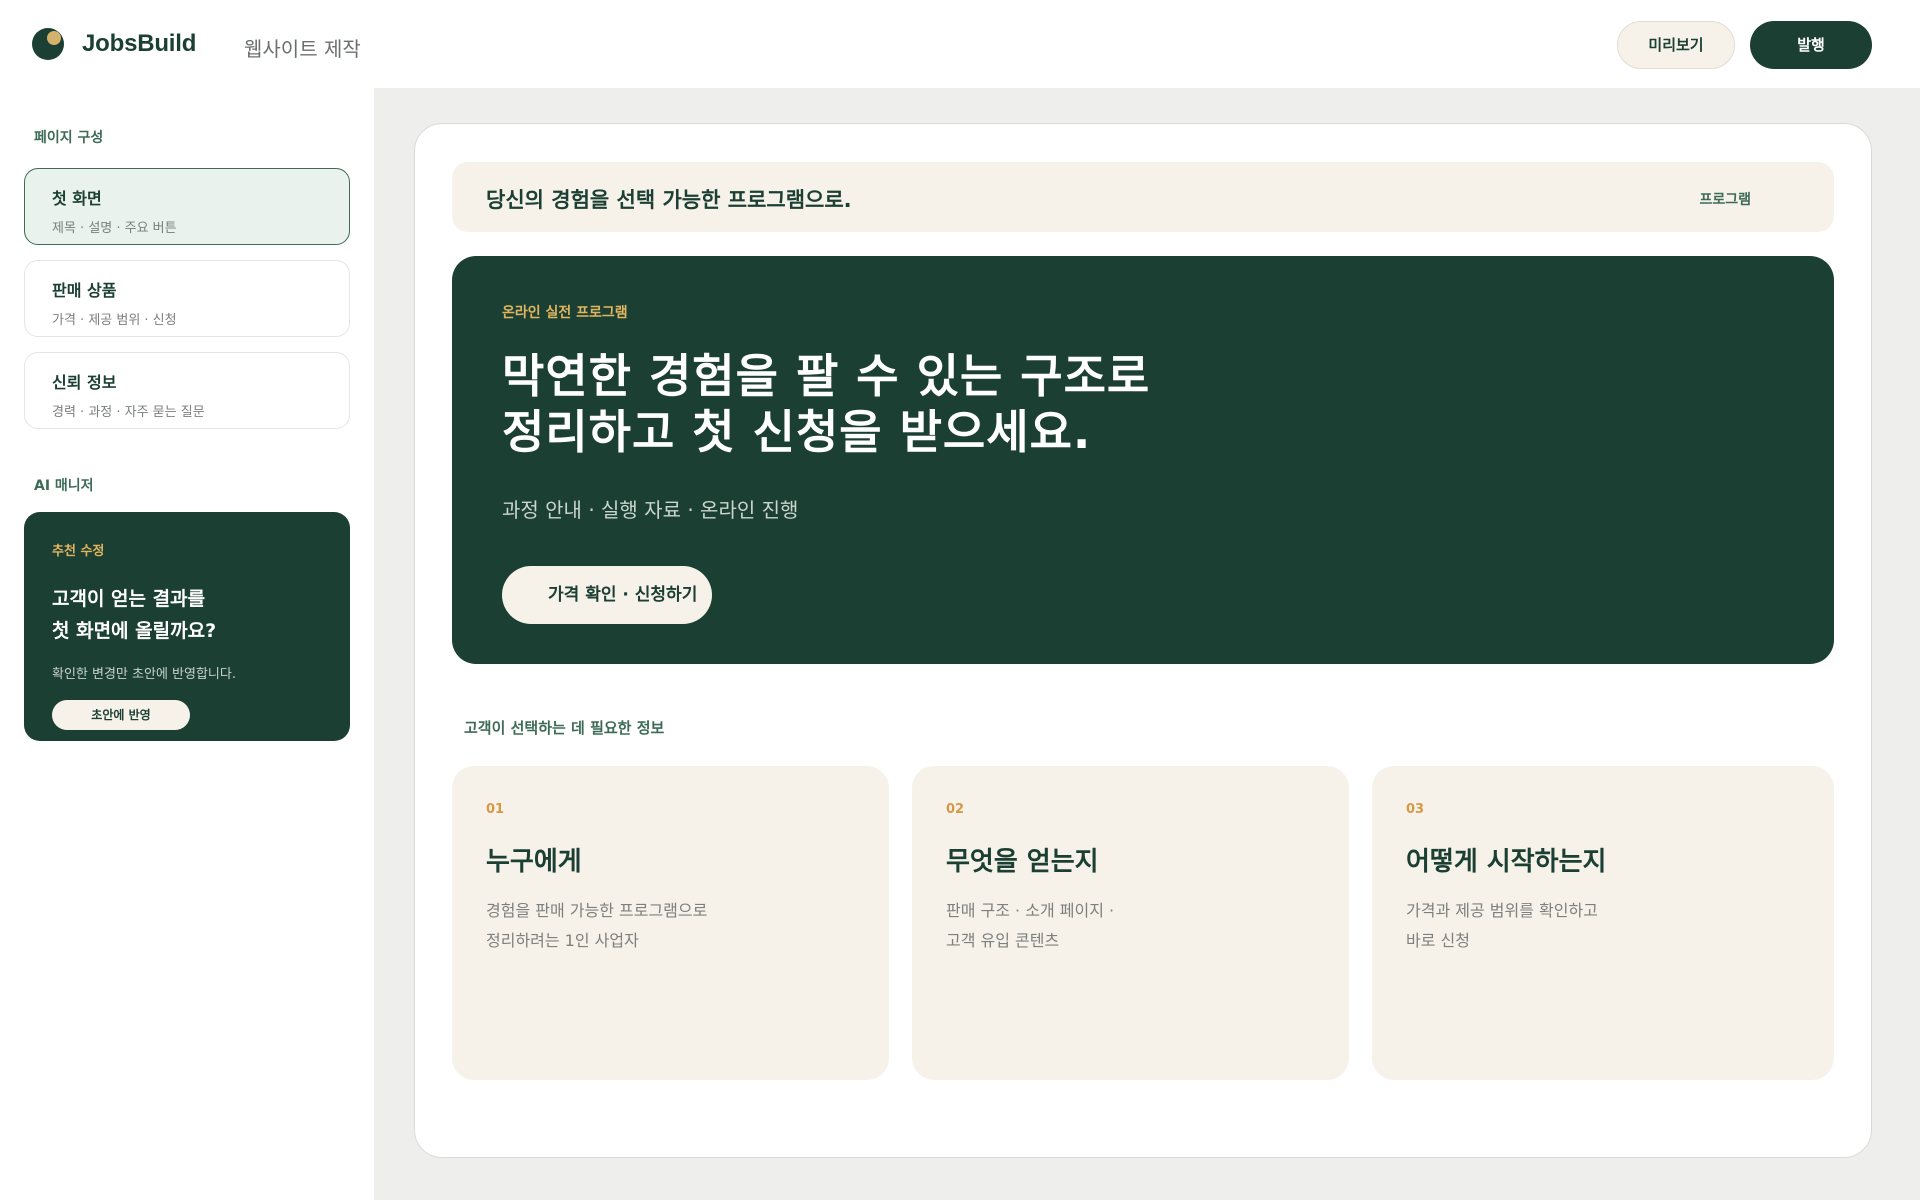  What do you see at coordinates (952, 404) in the screenshot?
I see `hero-headline: 막연한 경험을 팔 수 있는 구조로 정리하고 첫 신청을 받으세요.` at bounding box center [952, 404].